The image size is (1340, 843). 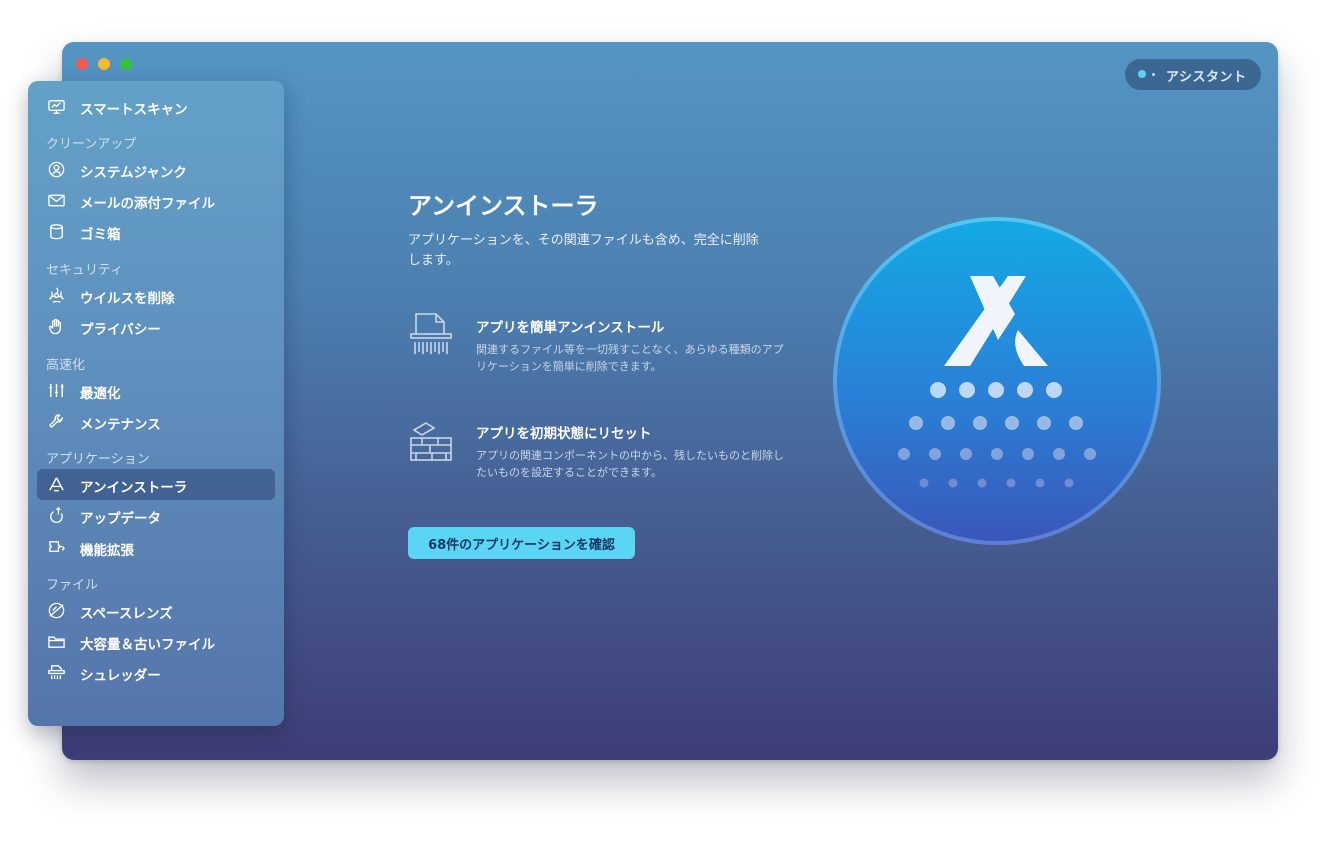 What do you see at coordinates (431, 441) in the screenshot?
I see `brick-wall-icon` at bounding box center [431, 441].